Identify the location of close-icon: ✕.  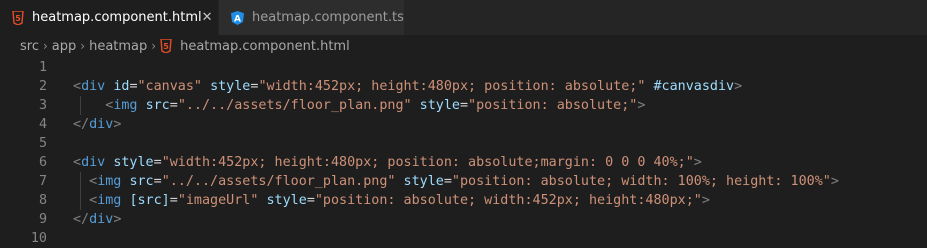
(207, 17).